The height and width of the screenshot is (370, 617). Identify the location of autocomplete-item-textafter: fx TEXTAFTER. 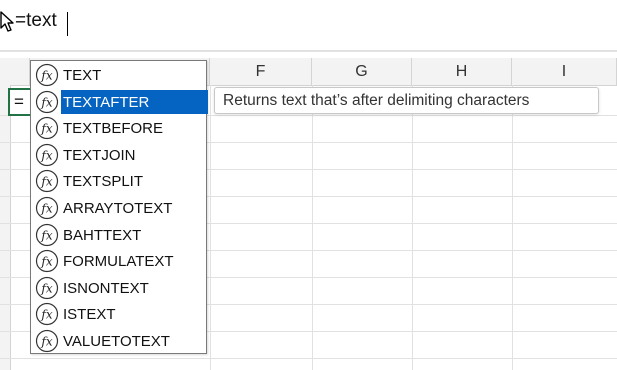
(120, 102).